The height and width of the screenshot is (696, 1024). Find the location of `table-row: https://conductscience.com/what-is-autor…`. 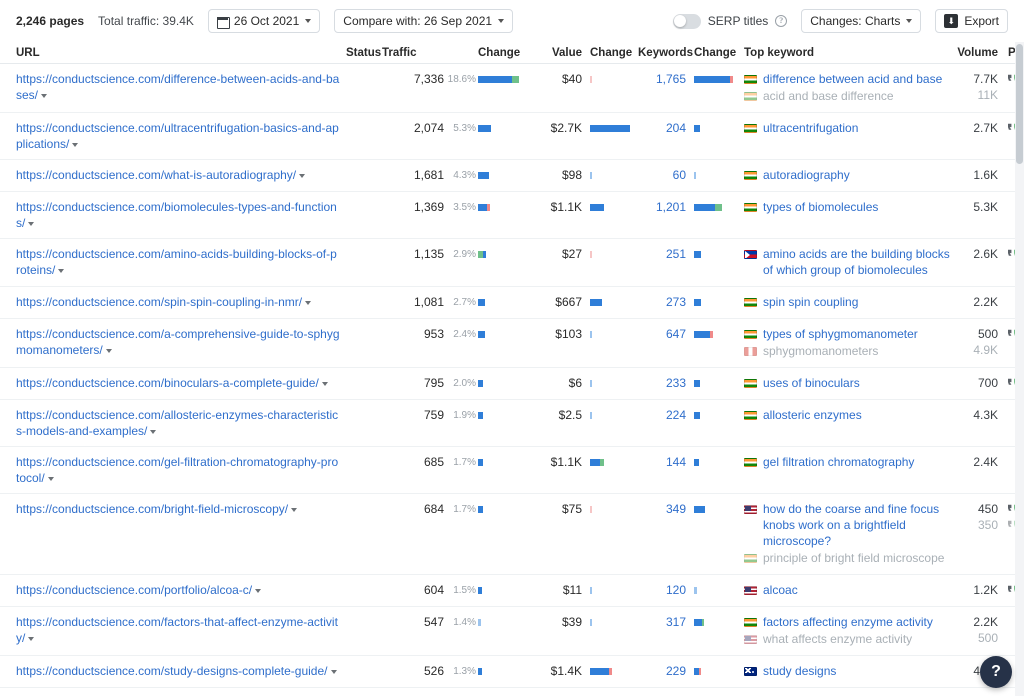

table-row: https://conductscience.com/what-is-autor… is located at coordinates (512, 176).